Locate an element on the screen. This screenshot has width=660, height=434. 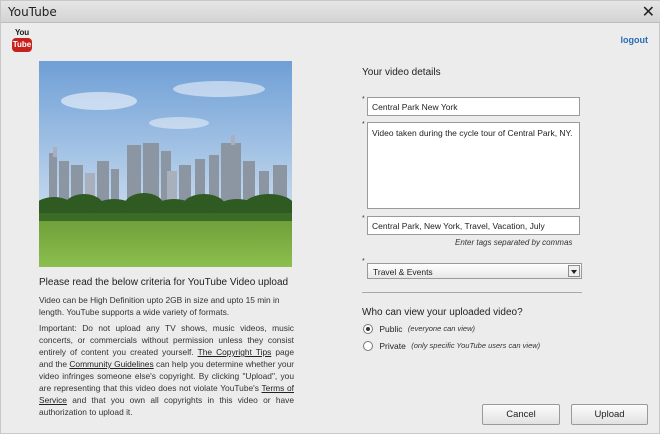
youtube-logo: You Tube is located at coordinates (23, 41).